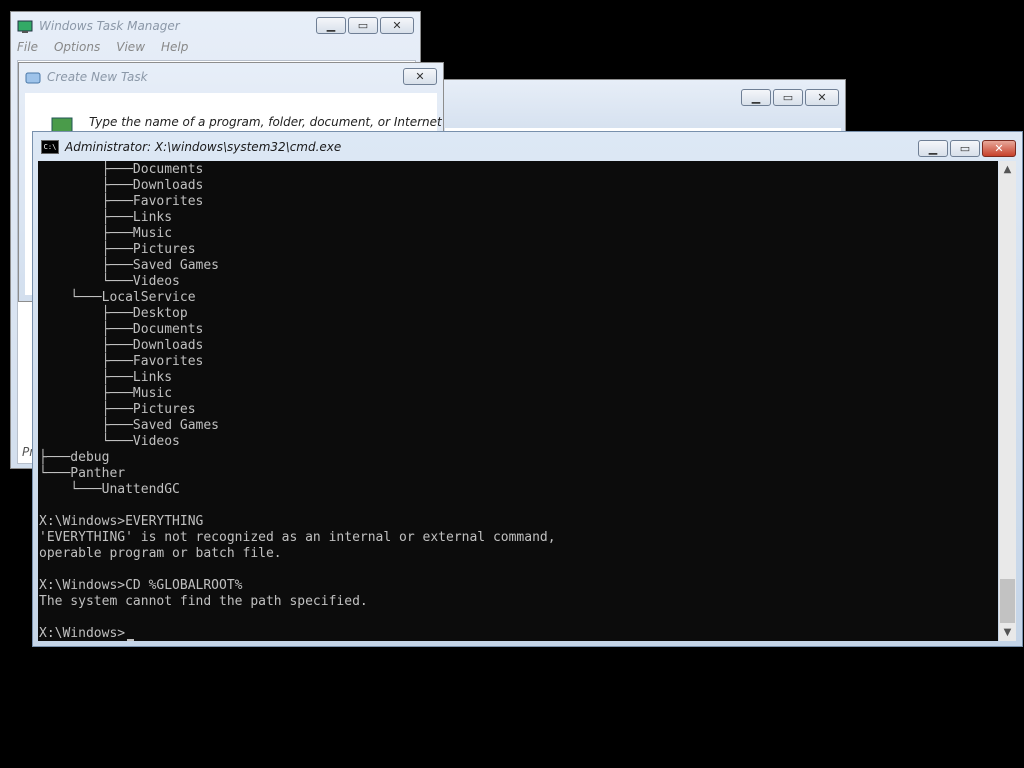 Image resolution: width=1024 pixels, height=768 pixels. I want to click on task-manager-title: Windows Task Manager, so click(109, 26).